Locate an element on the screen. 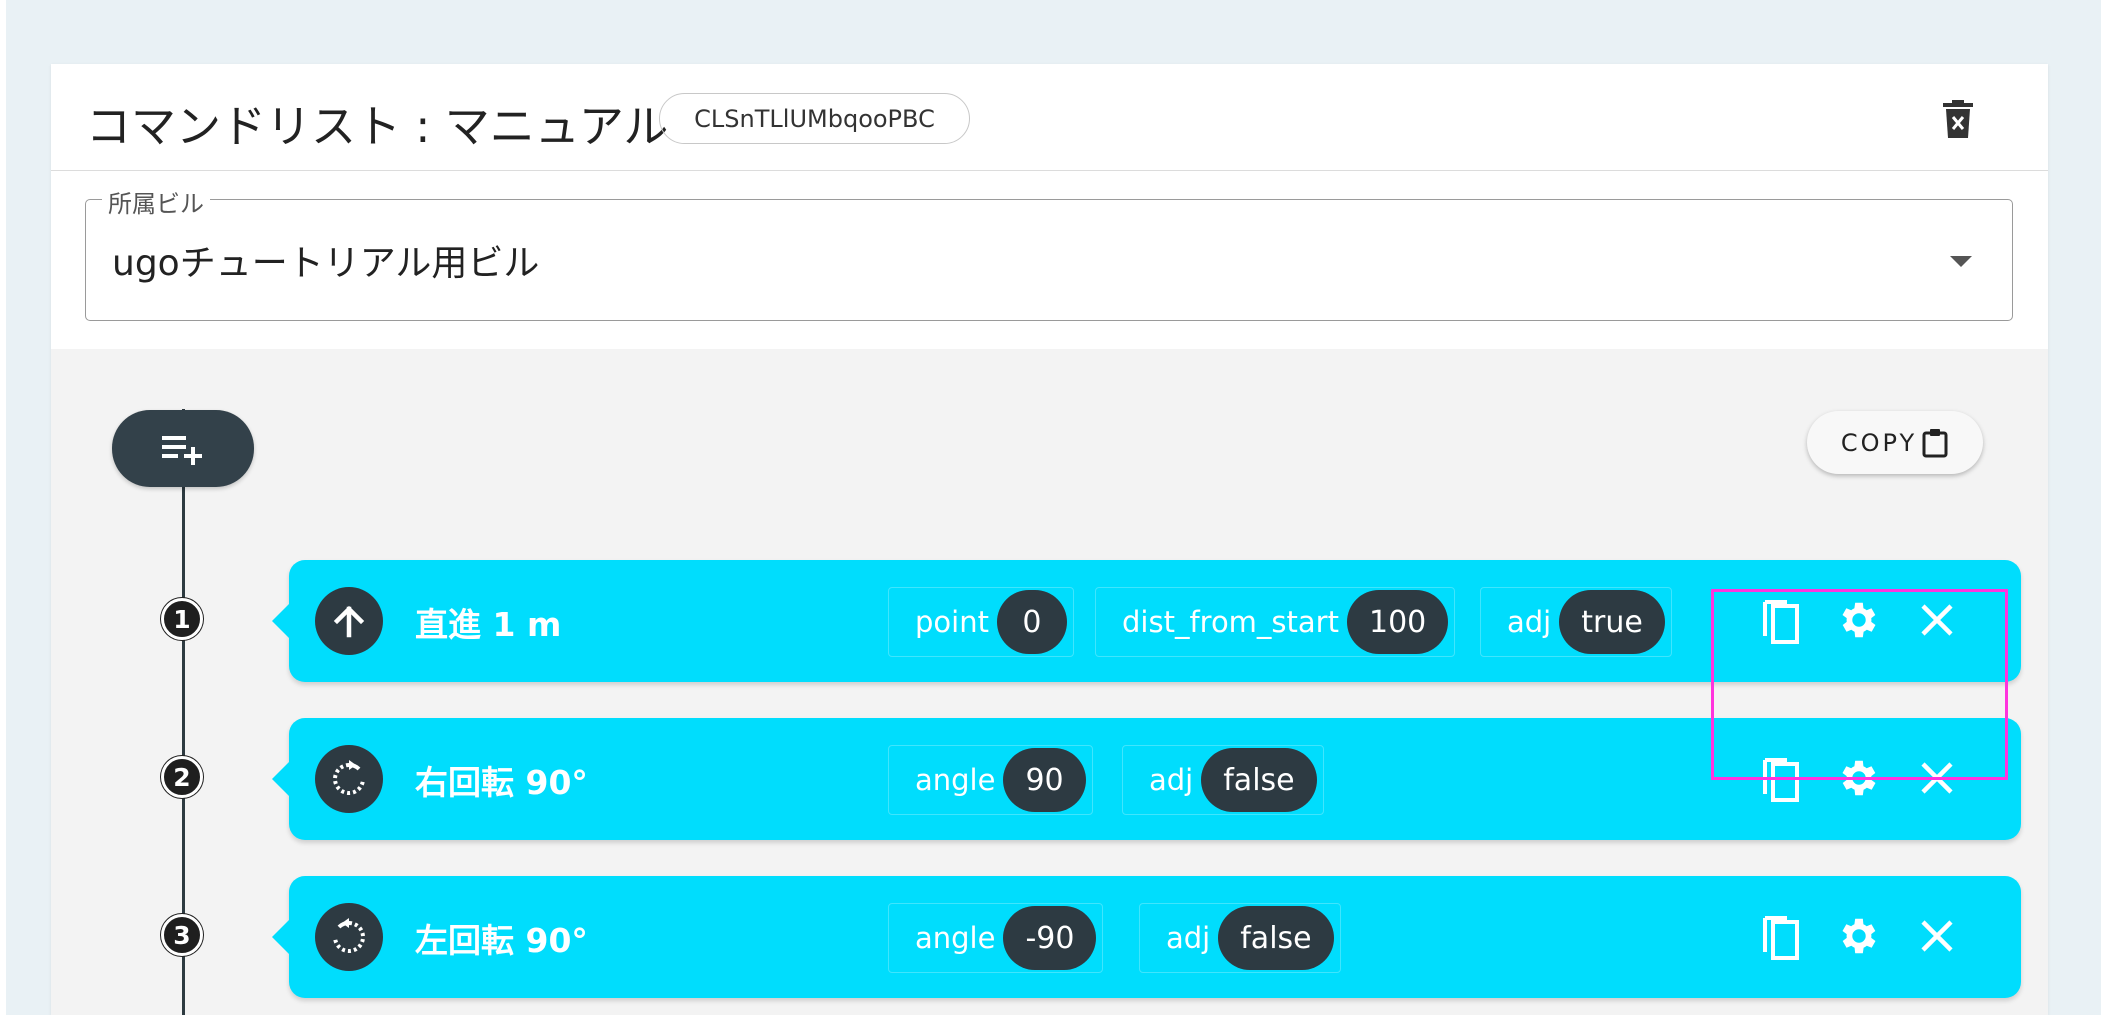 This screenshot has height=1015, width=2101. highlight-box is located at coordinates (1859, 684).